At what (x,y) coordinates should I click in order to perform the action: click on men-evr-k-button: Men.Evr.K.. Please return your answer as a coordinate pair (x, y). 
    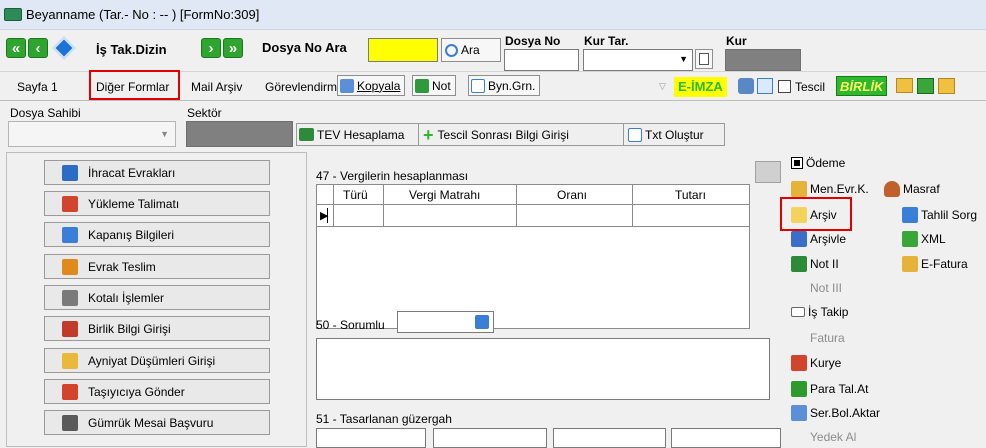
    Looking at the image, I should click on (830, 189).